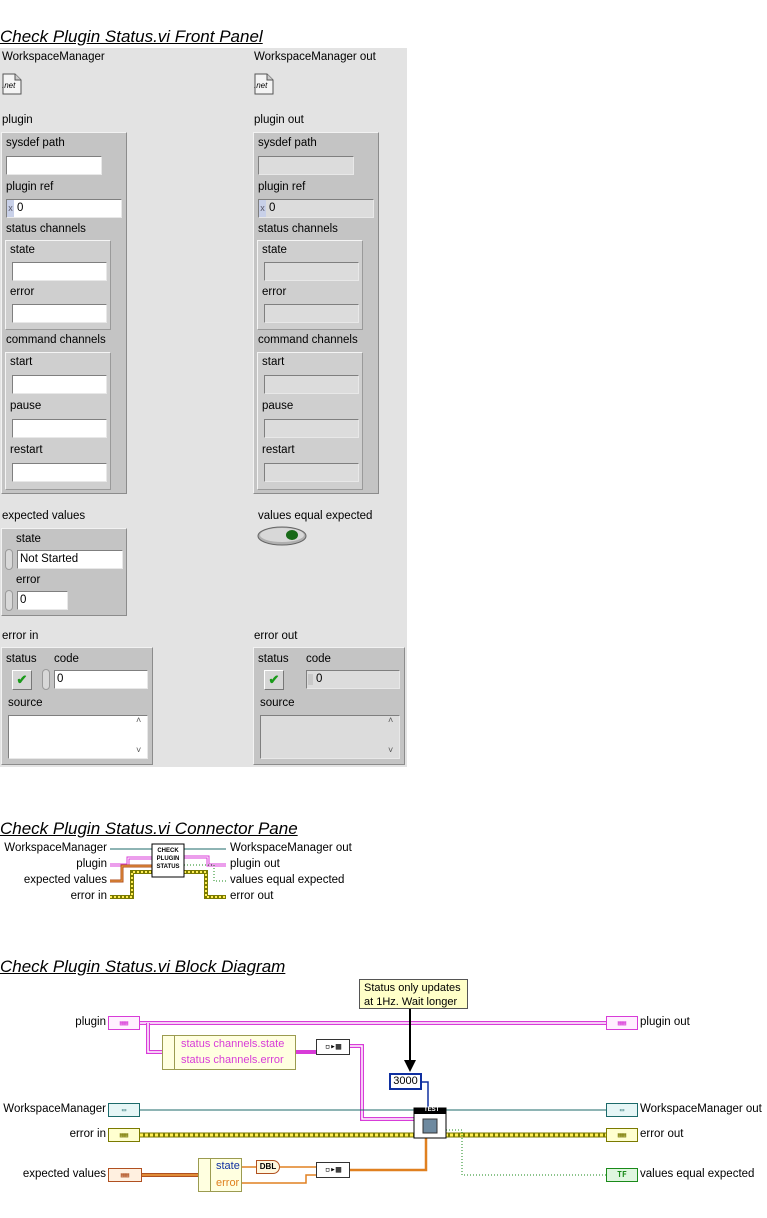  What do you see at coordinates (124, 1023) in the screenshot?
I see `bd-terminal-plugin: ▦▦` at bounding box center [124, 1023].